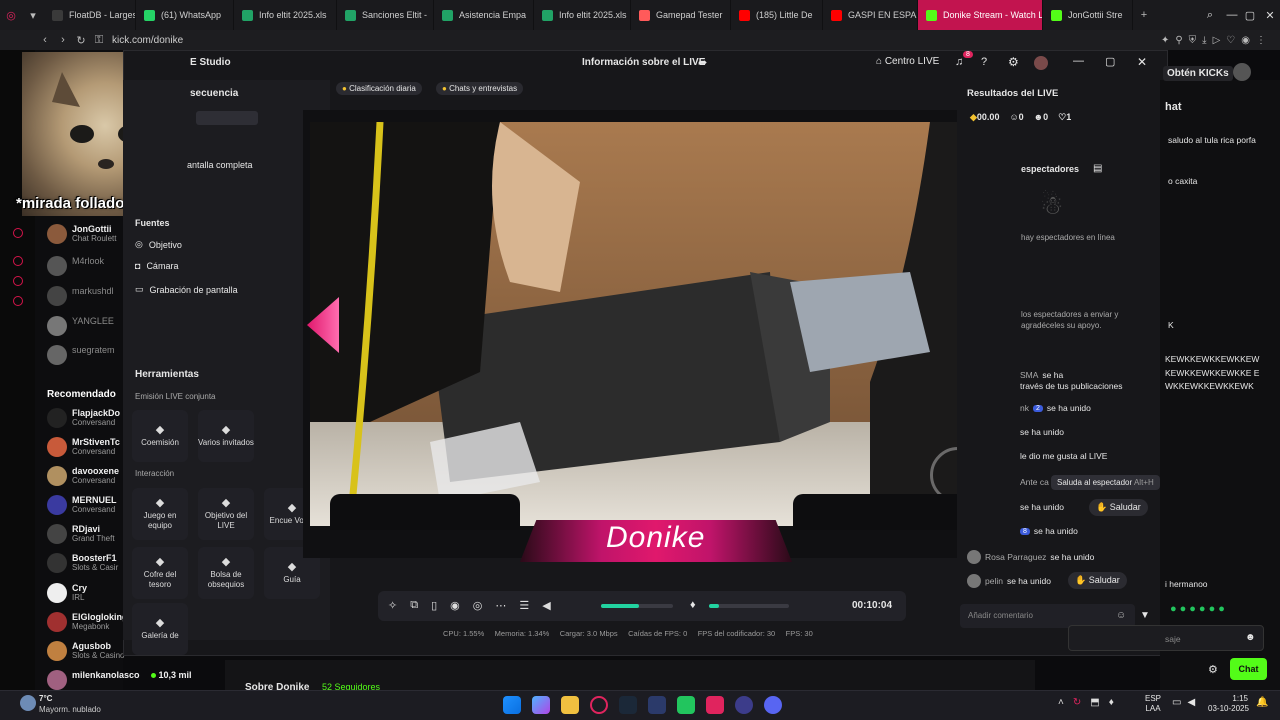  I want to click on search-icon: ⌕, so click(1210, 15).